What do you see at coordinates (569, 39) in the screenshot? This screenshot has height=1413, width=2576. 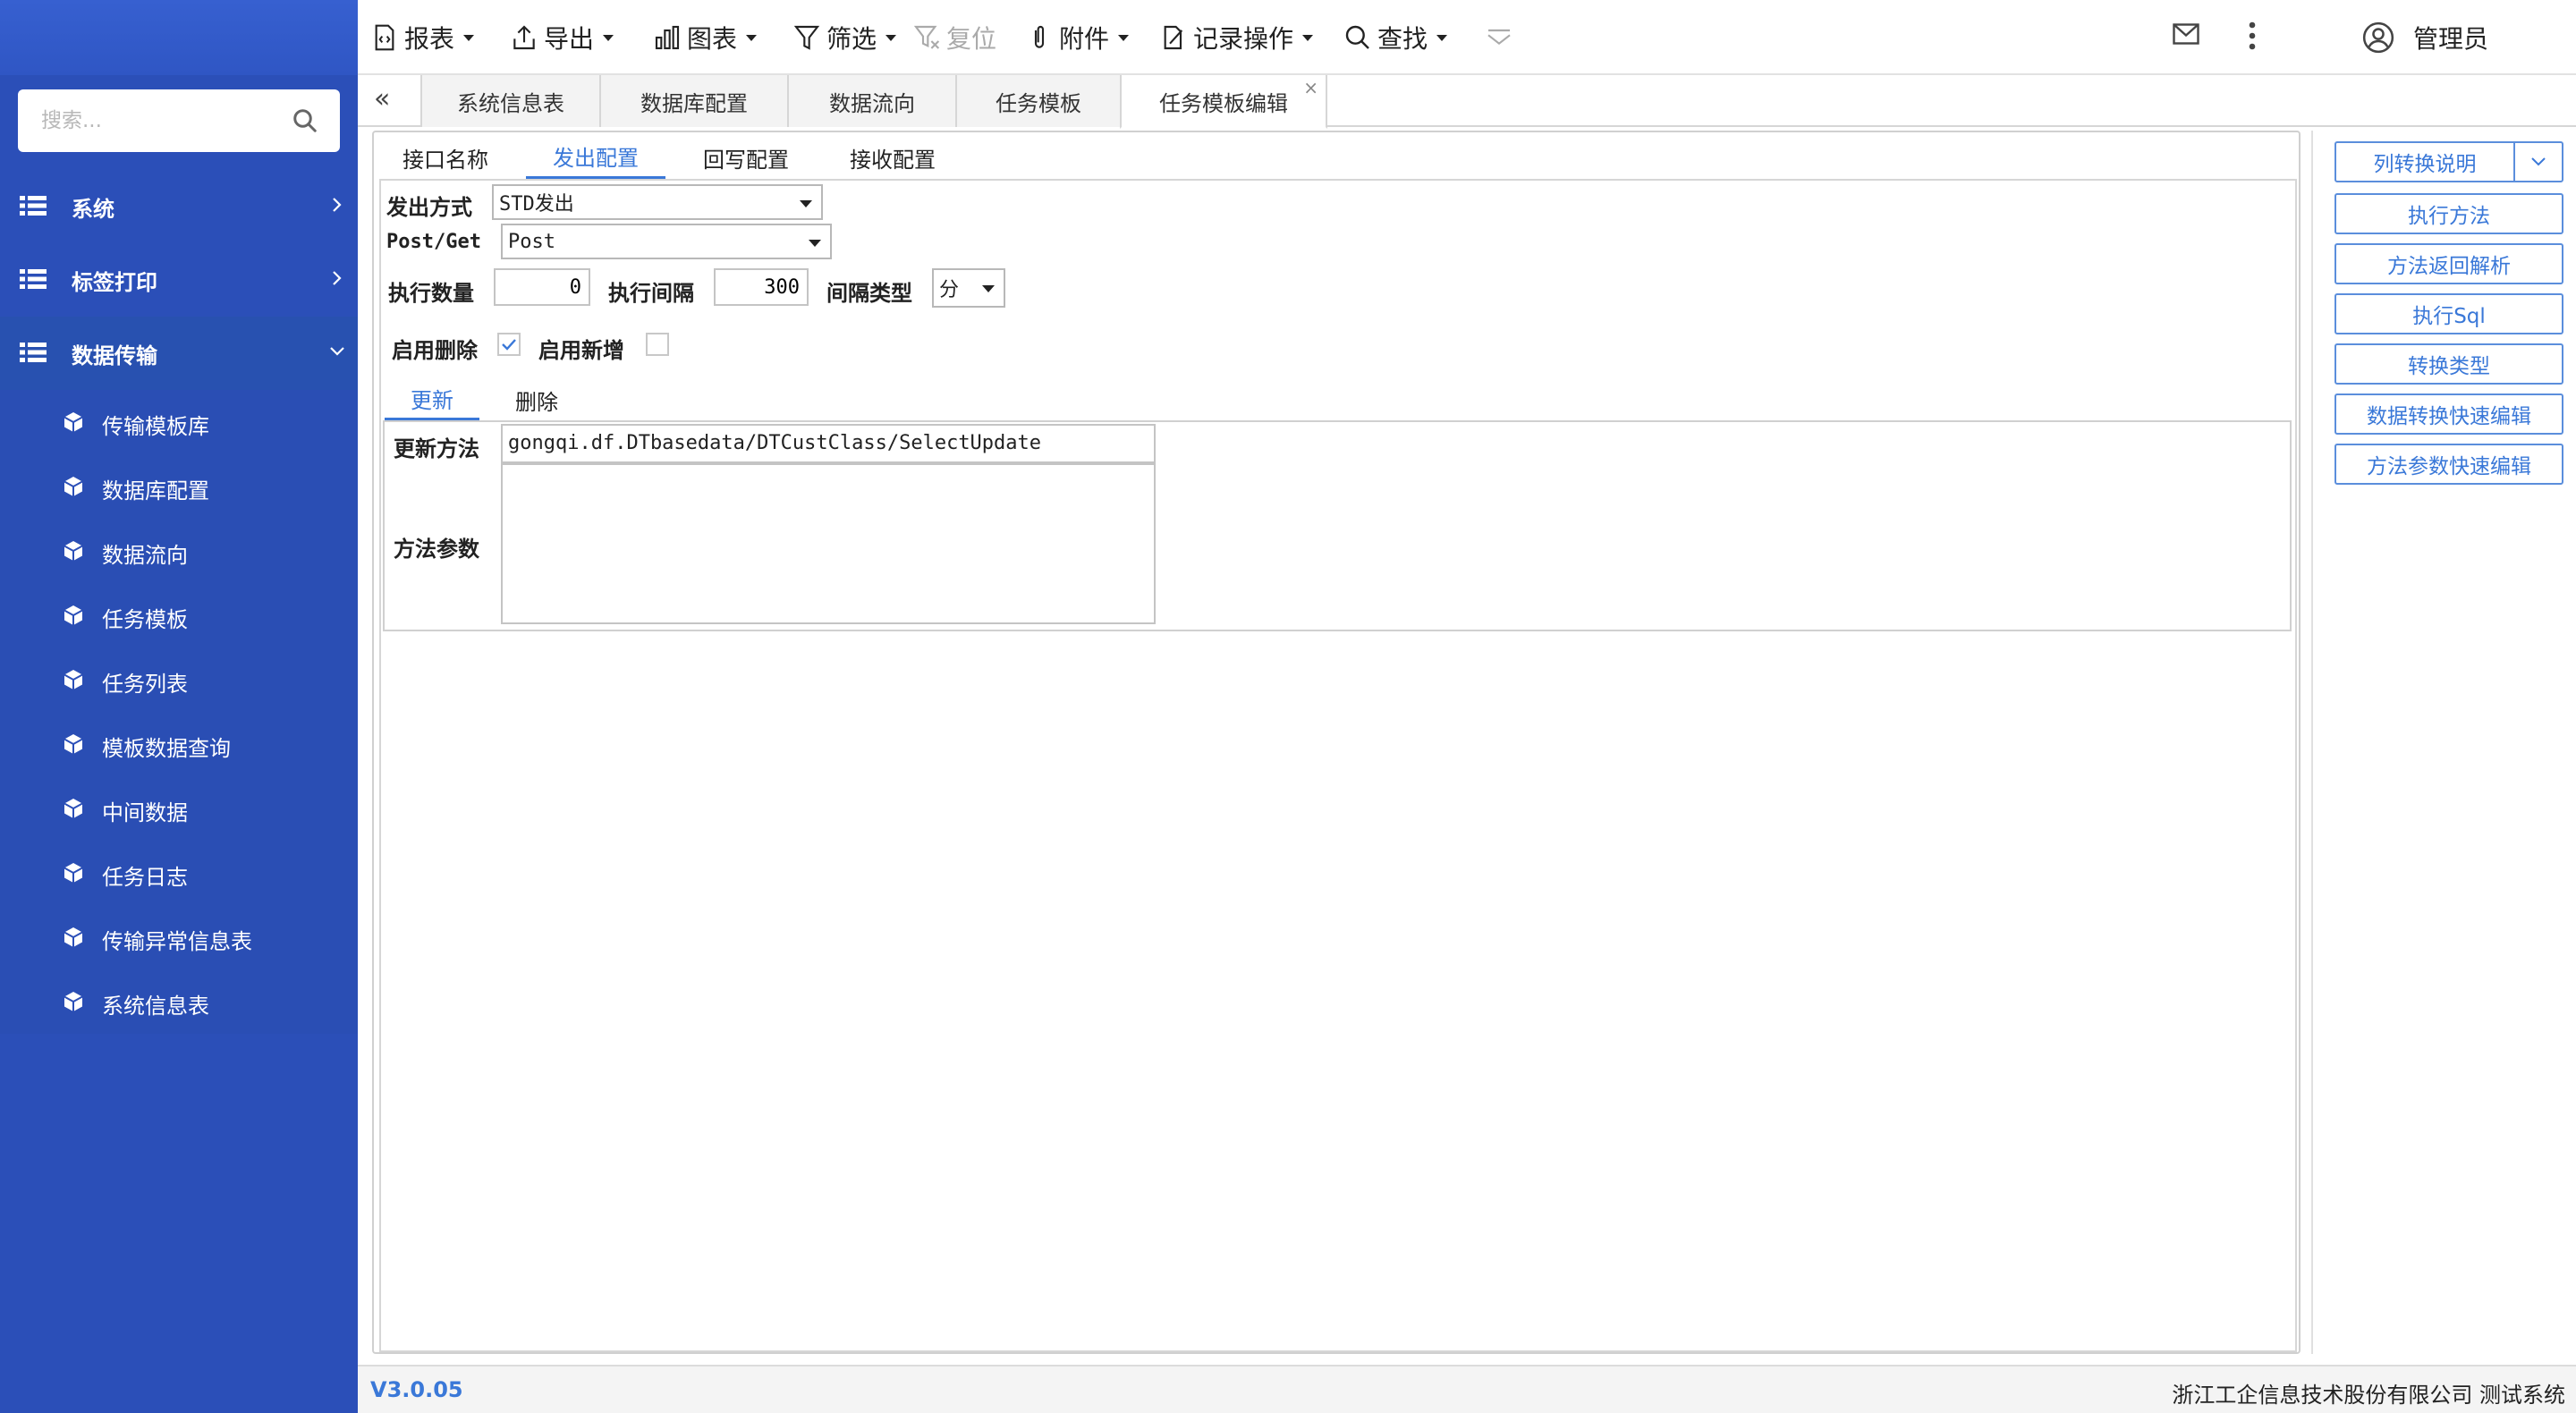 I see `export-label: 导出` at bounding box center [569, 39].